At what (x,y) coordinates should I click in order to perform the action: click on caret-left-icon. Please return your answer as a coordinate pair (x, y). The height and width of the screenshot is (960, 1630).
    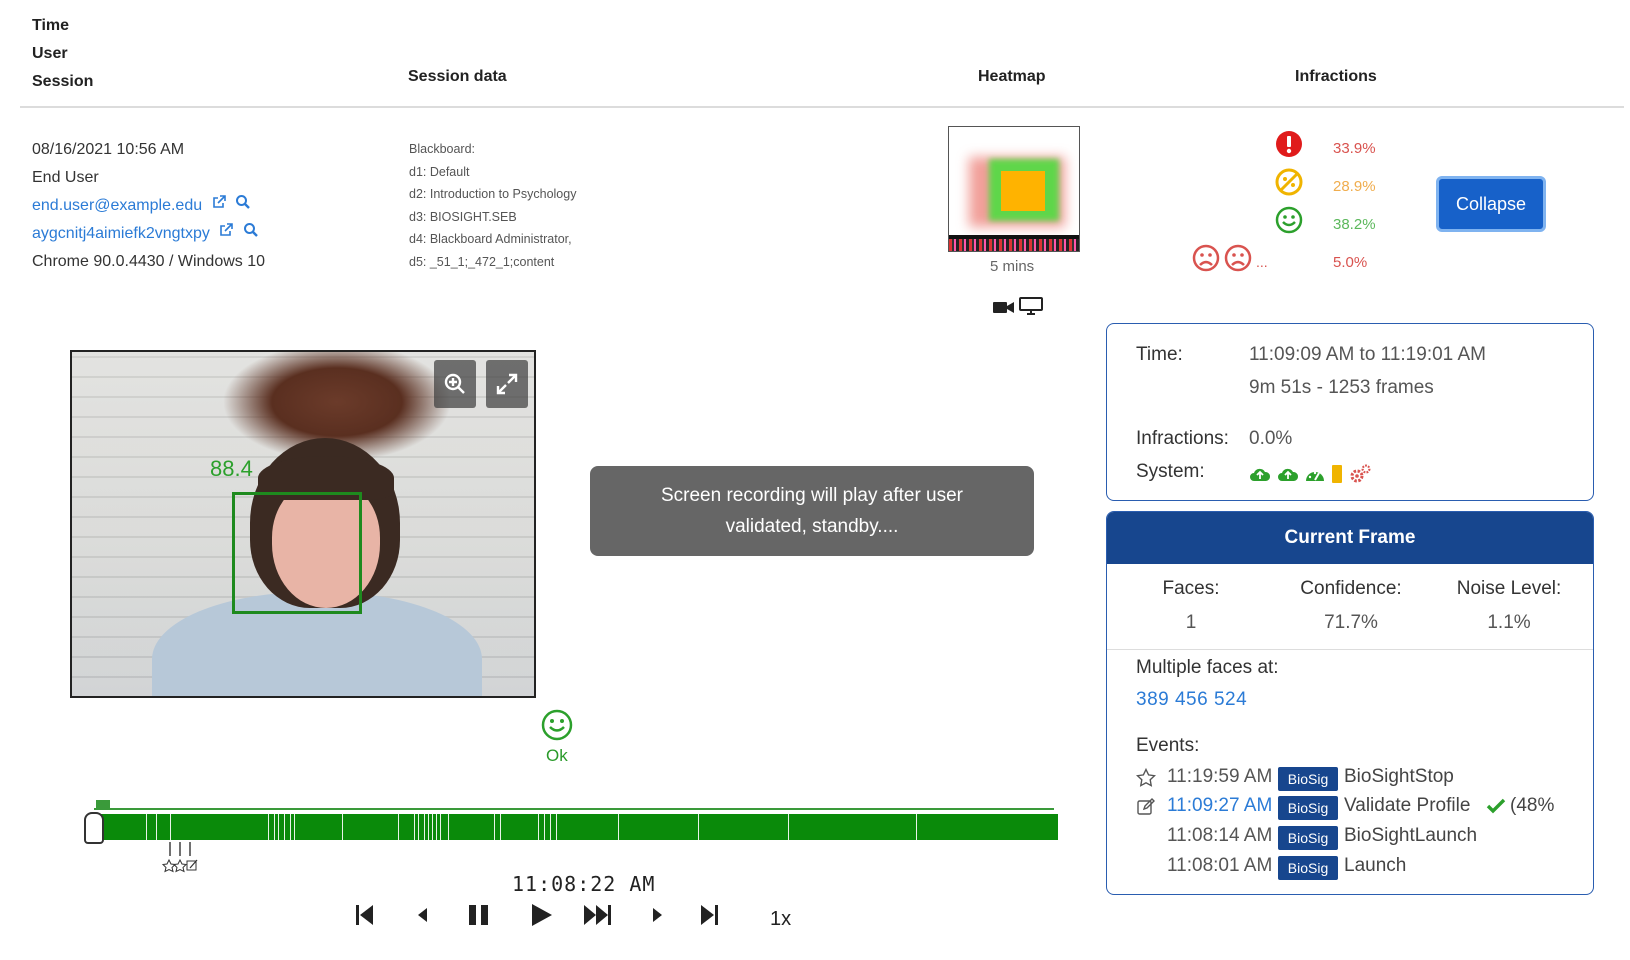
    Looking at the image, I should click on (423, 917).